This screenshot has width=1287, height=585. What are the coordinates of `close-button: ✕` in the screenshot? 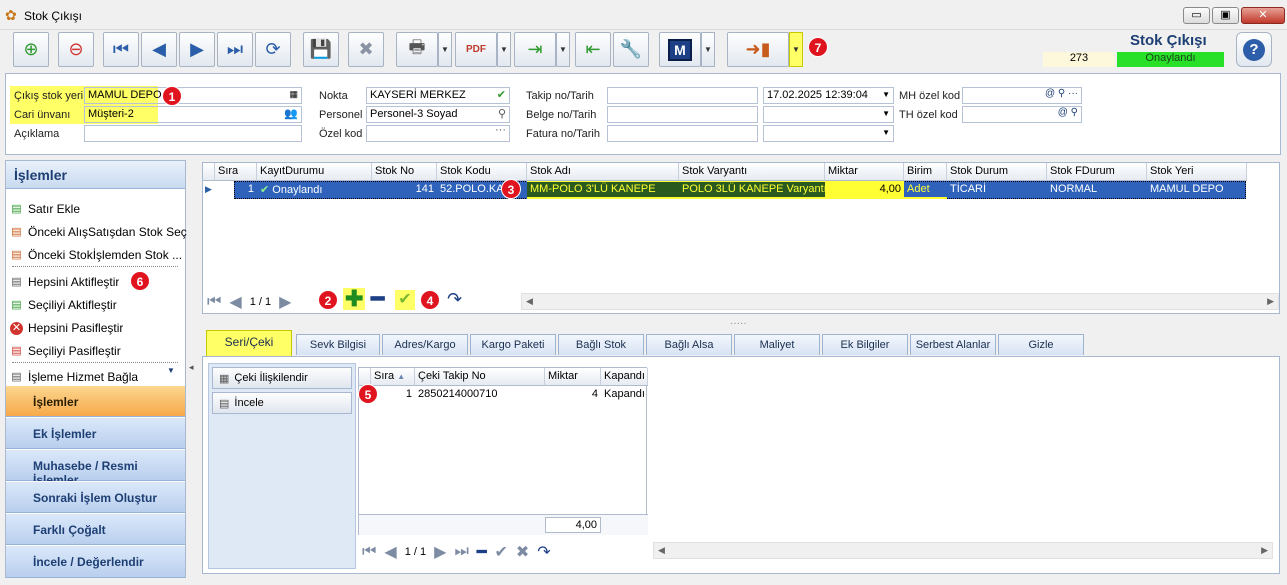 It's located at (1263, 15).